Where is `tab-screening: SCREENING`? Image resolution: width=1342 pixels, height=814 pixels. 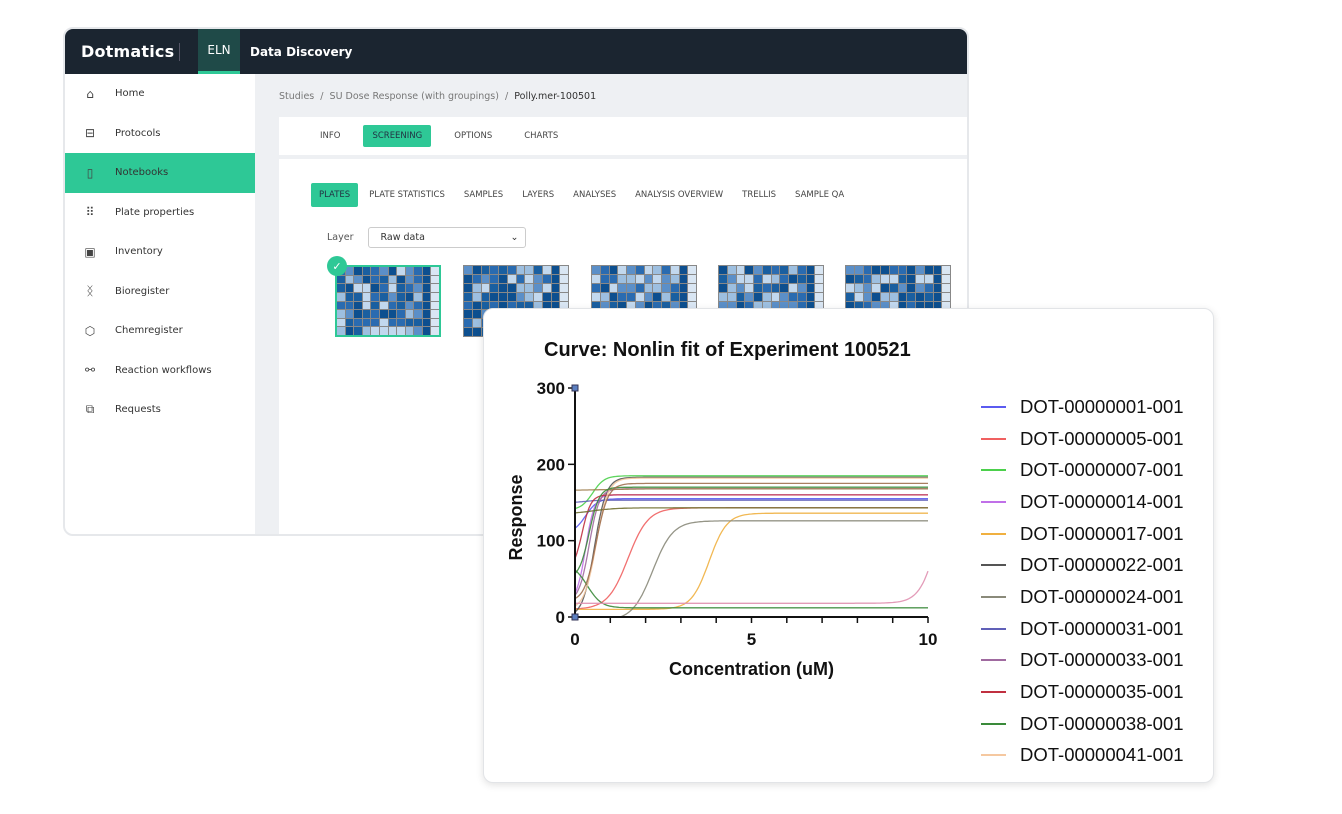
tab-screening: SCREENING is located at coordinates (397, 136).